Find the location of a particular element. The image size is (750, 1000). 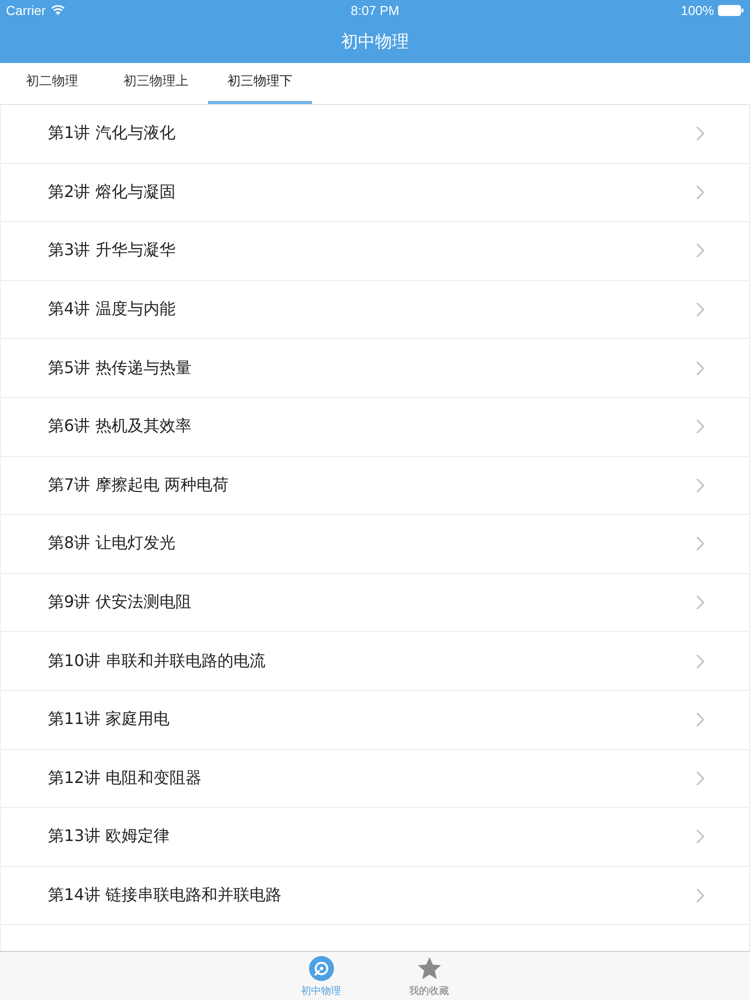

wifi-icon is located at coordinates (57, 10).